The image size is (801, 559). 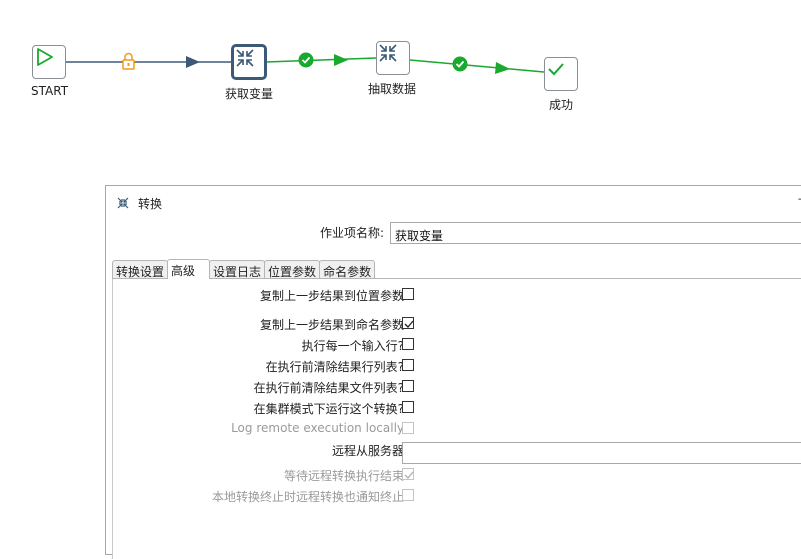 What do you see at coordinates (317, 428) in the screenshot?
I see `log-remote-locally-label: Log remote execution locally` at bounding box center [317, 428].